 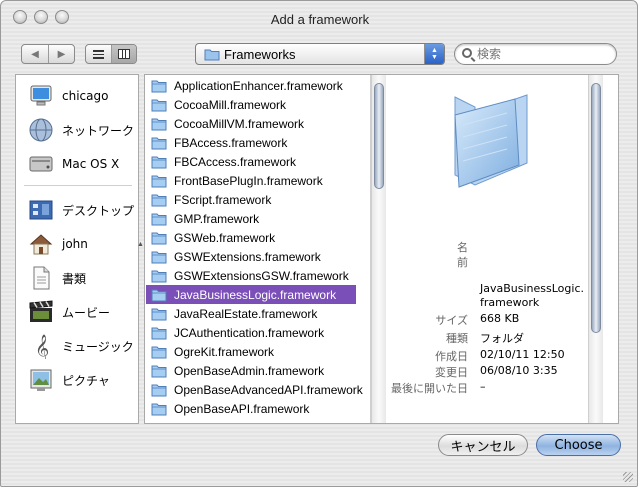 I want to click on sidebar-item-label: ムービー, so click(x=86, y=312).